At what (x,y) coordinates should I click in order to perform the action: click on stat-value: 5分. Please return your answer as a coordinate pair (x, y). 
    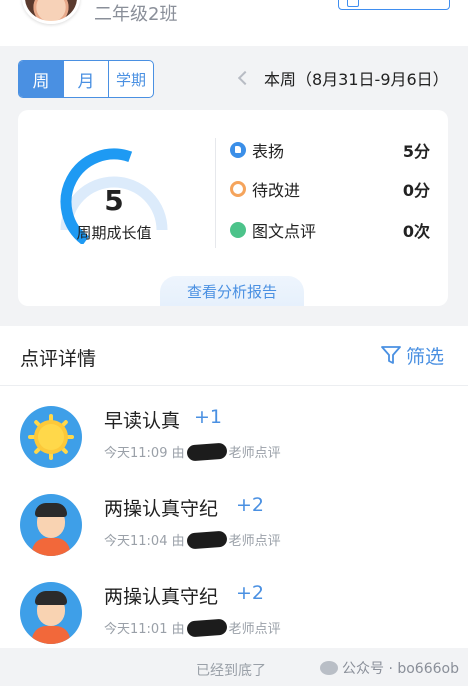
    Looking at the image, I should click on (416, 151).